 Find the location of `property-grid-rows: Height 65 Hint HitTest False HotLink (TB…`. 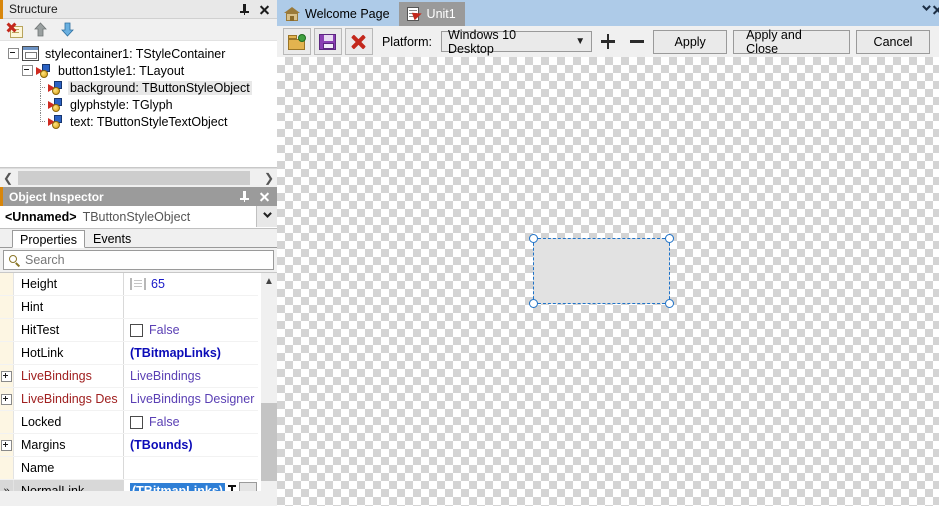

property-grid-rows: Height 65 Hint HitTest False HotLink (TB… is located at coordinates (129, 382).